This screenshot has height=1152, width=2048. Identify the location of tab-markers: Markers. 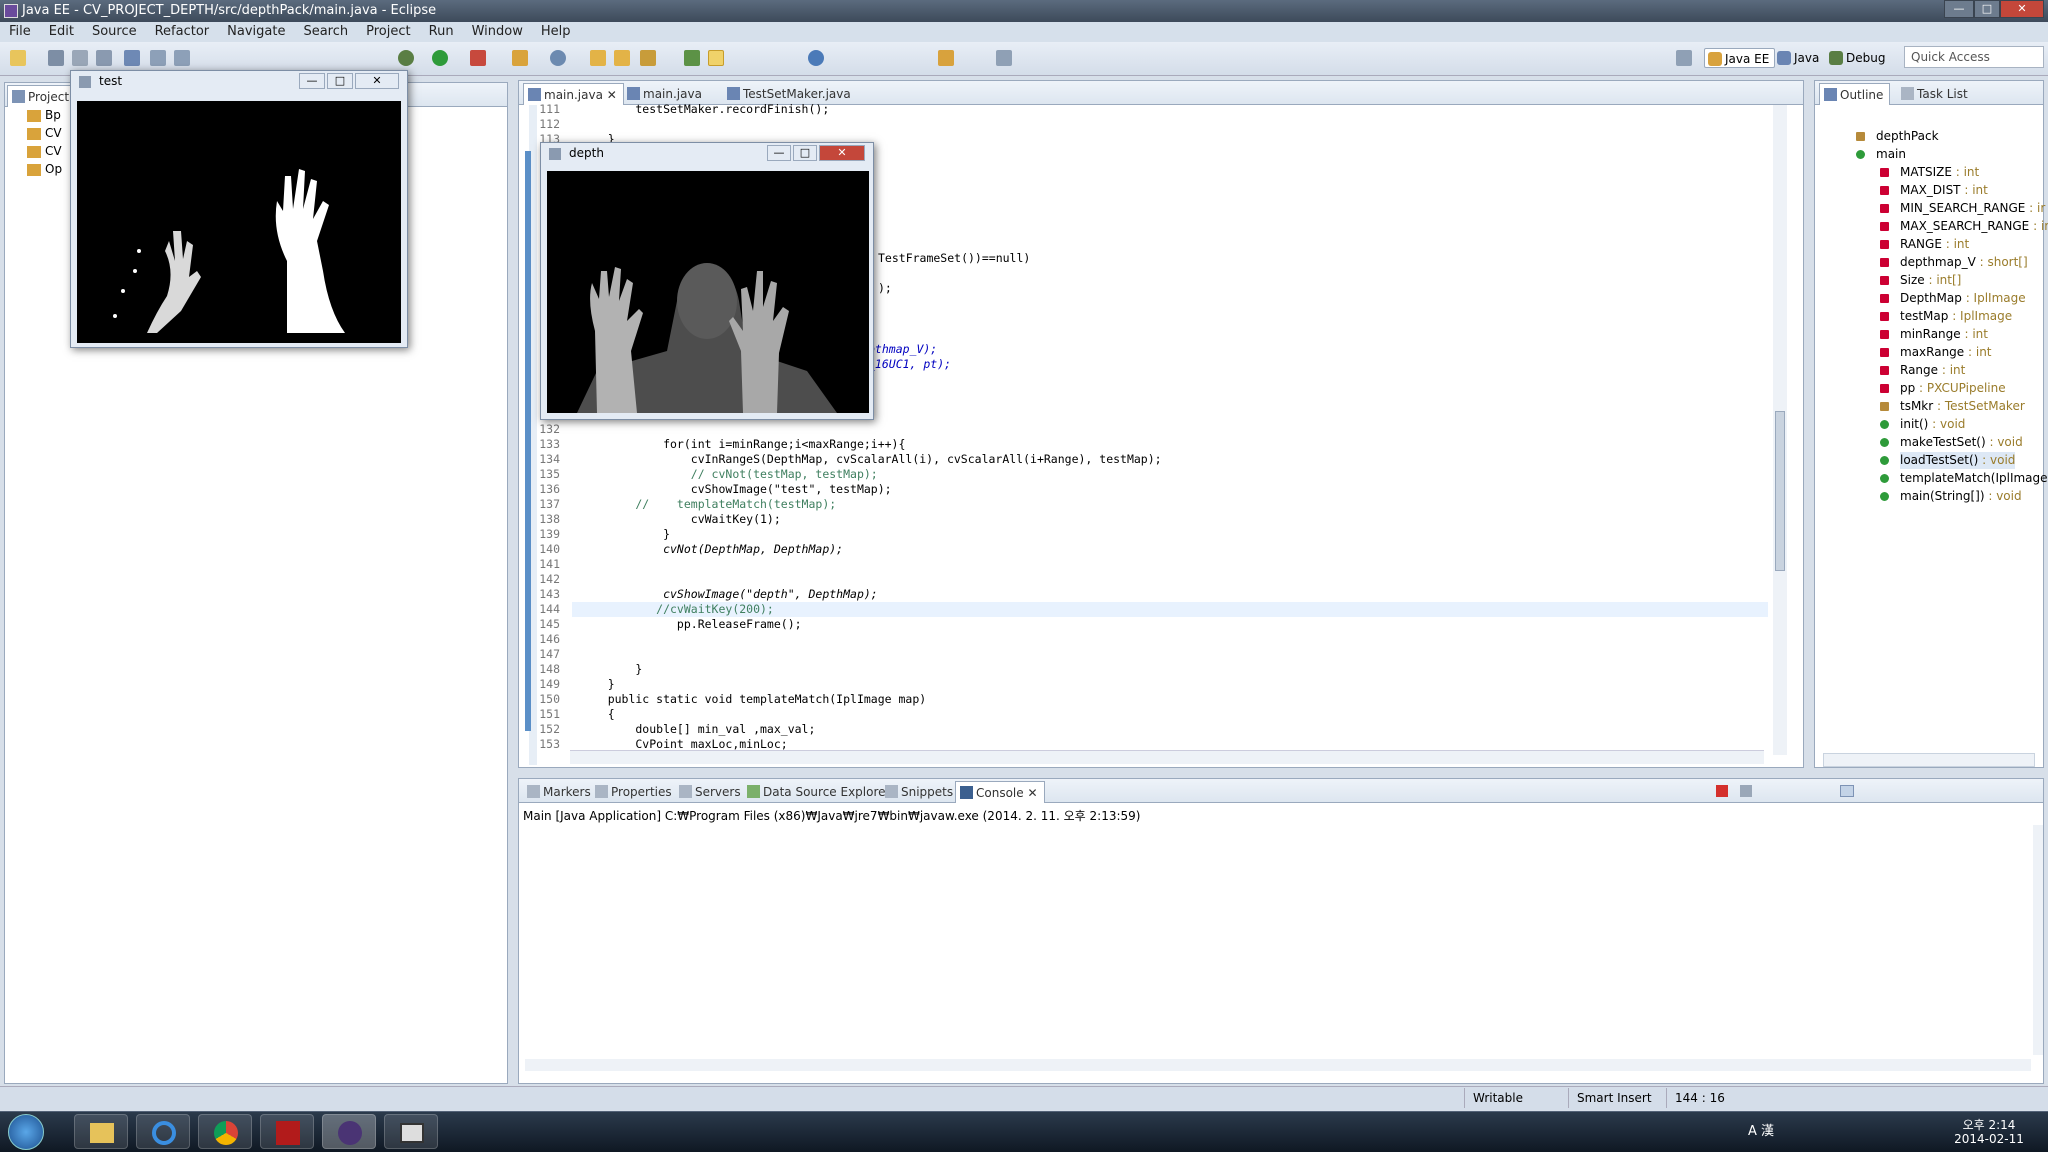
(560, 792).